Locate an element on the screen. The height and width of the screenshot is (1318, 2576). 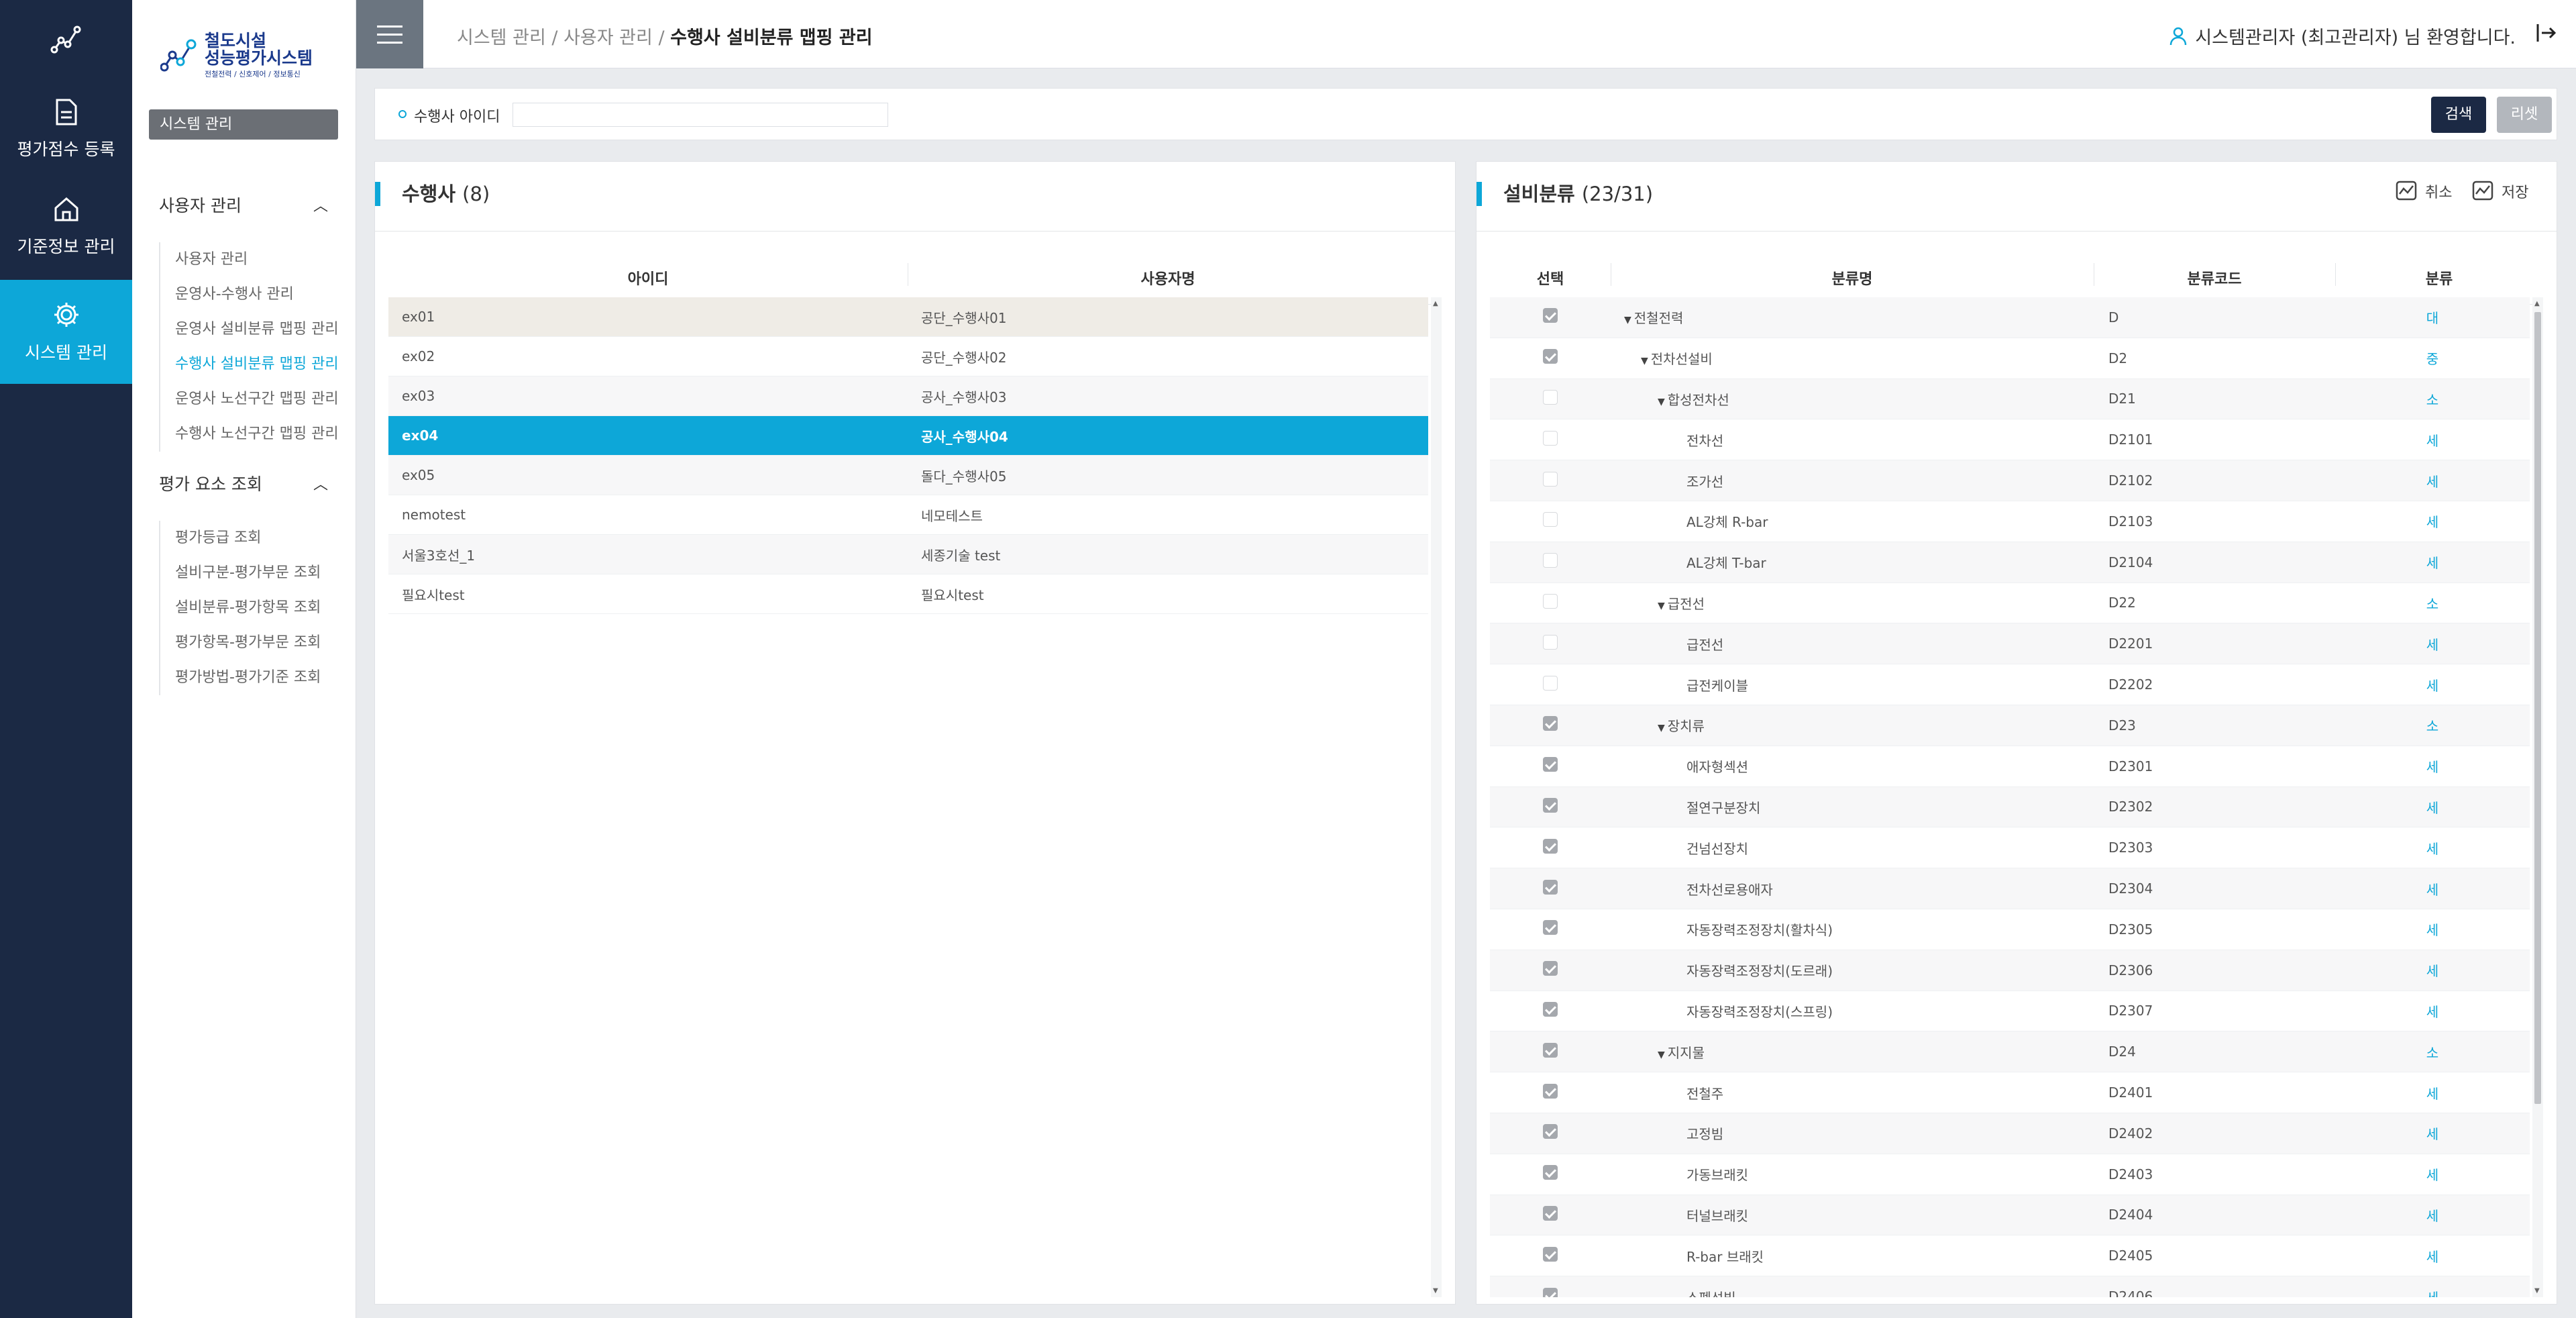
cancel-button: 취소 is located at coordinates (2424, 191).